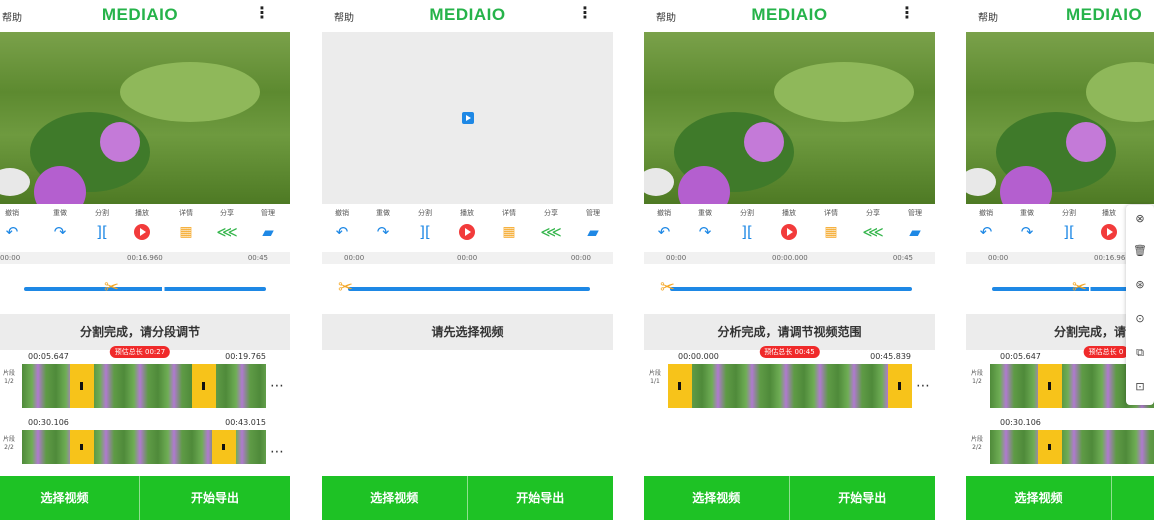  Describe the element at coordinates (747, 232) in the screenshot. I see `split-icon: ][` at that location.